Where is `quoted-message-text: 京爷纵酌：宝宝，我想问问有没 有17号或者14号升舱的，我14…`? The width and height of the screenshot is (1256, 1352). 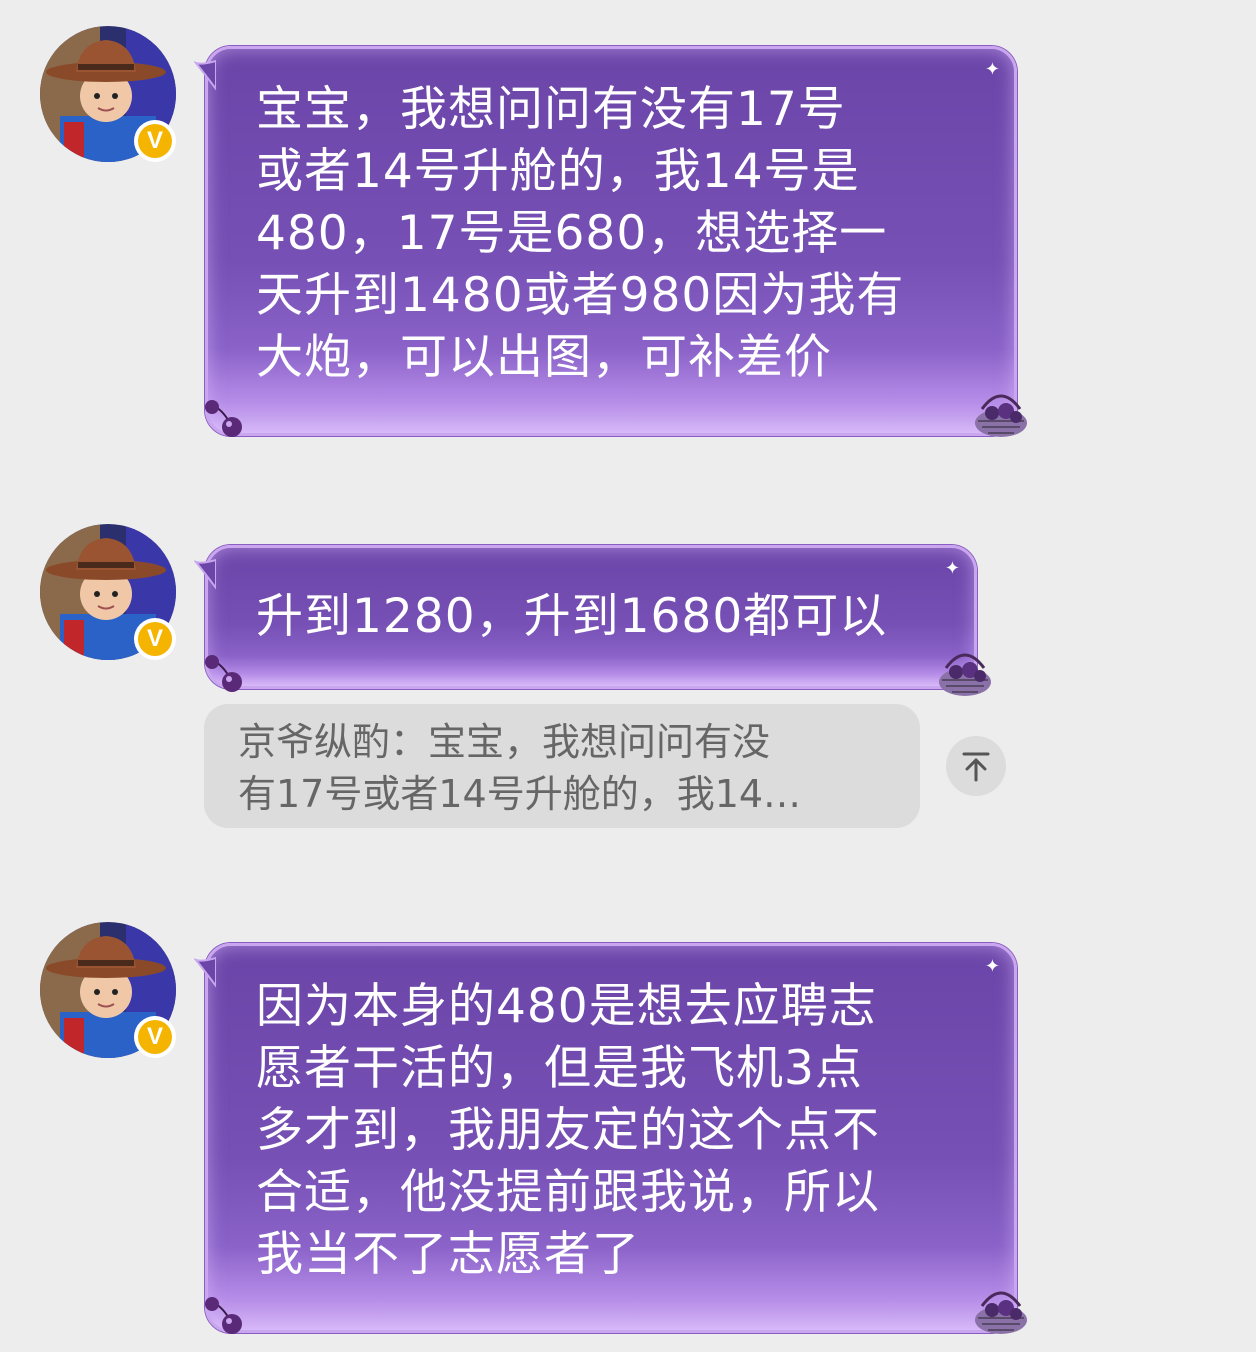 quoted-message-text: 京爷纵酌：宝宝，我想问问有没 有17号或者14号升舱的，我14… is located at coordinates (520, 768).